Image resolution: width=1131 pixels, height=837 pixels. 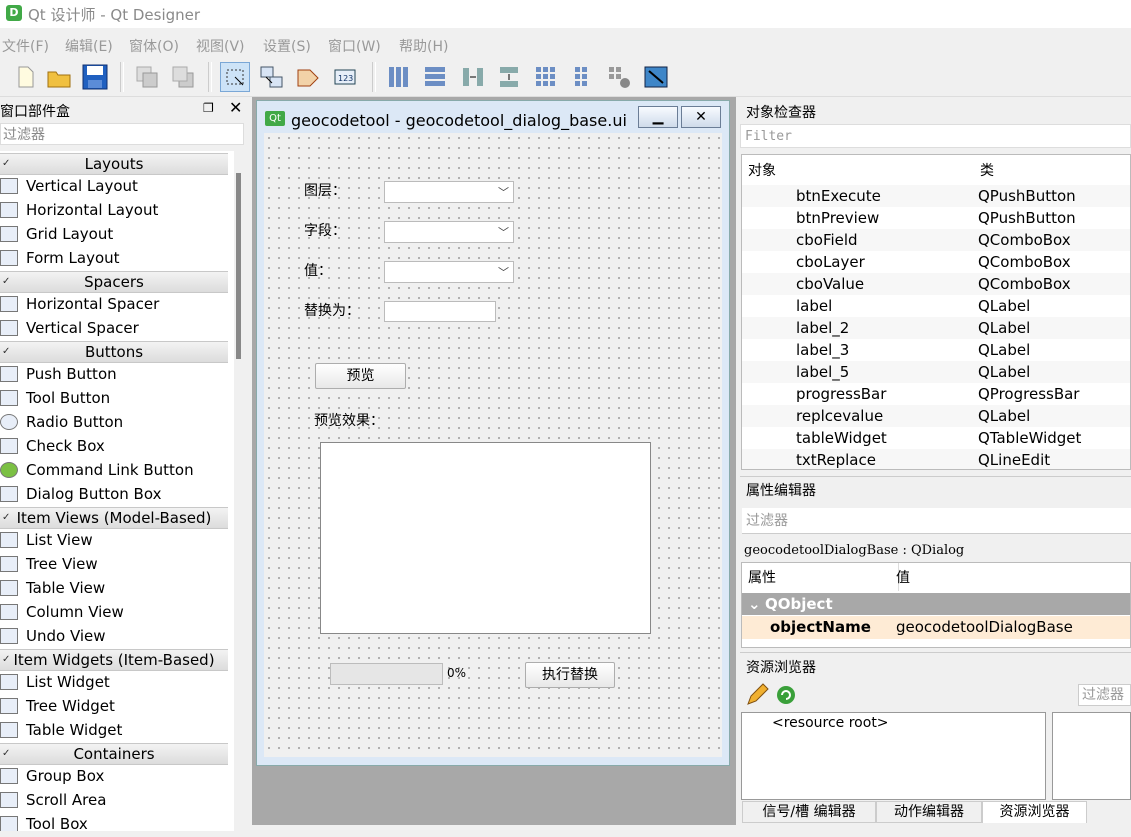 What do you see at coordinates (114, 730) in the screenshot?
I see `widget-item: Table Widget` at bounding box center [114, 730].